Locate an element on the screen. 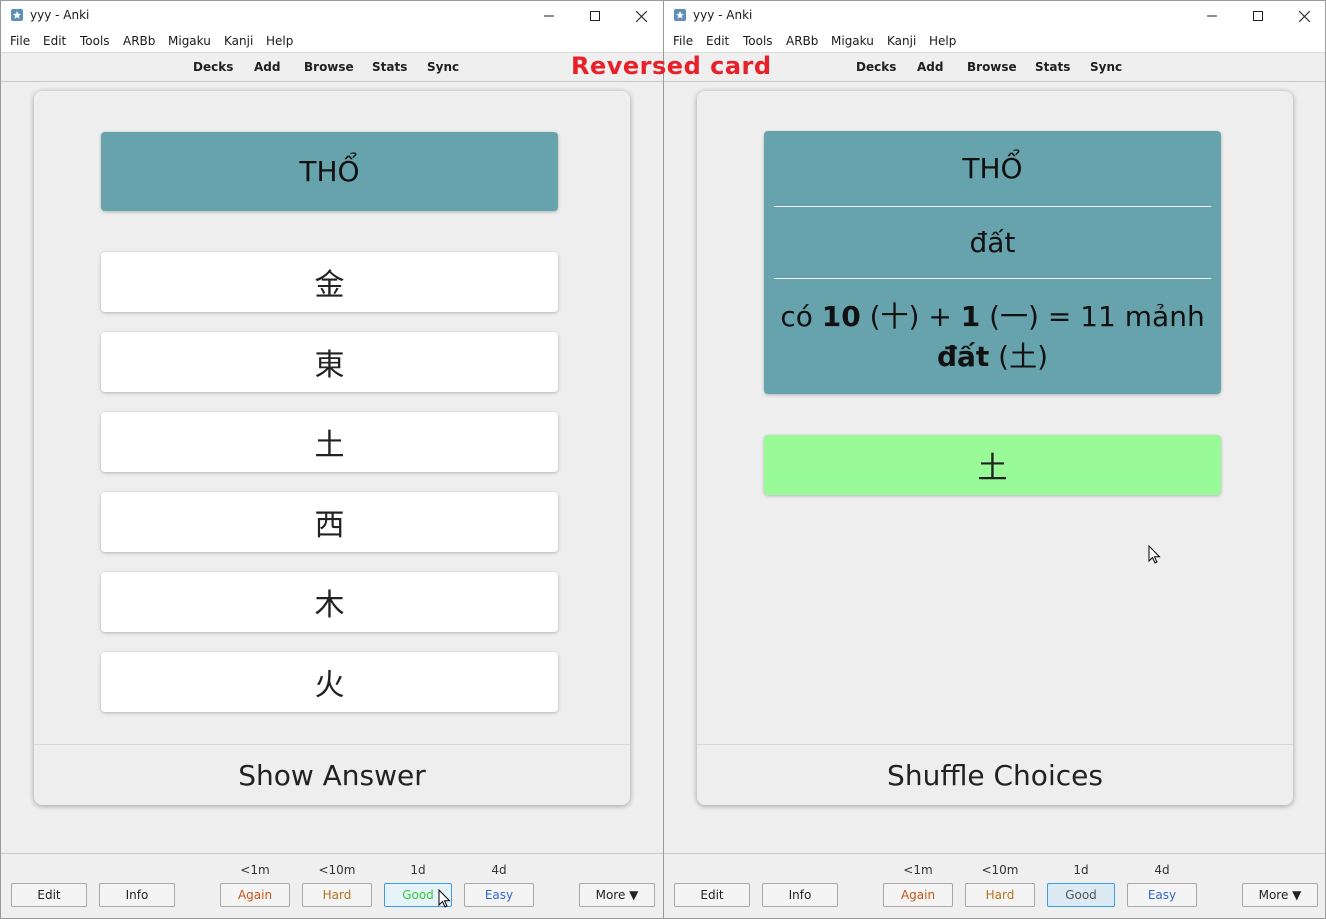 This screenshot has height=919, width=1326. mnemonic-text: có 10 (十) + 1 (一) = 11 mảnh đất (土) is located at coordinates (992, 328).